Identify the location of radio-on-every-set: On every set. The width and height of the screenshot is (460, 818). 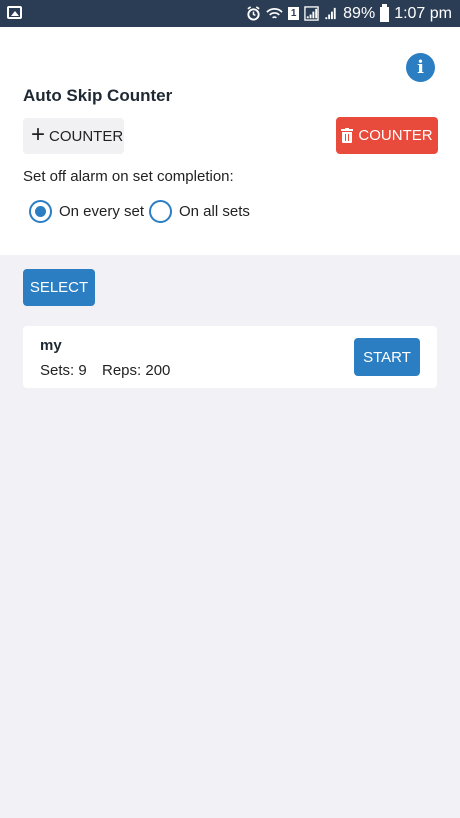
(86, 211).